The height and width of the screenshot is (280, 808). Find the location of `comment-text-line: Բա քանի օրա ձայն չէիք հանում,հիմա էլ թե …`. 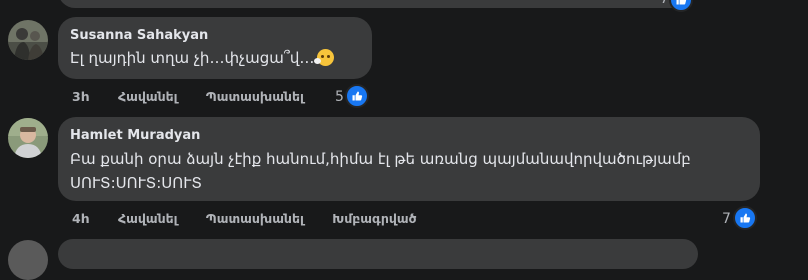

comment-text-line: Բա քանի օրա ձայն չէիք հանում,հիմա էլ թե … is located at coordinates (380, 159).